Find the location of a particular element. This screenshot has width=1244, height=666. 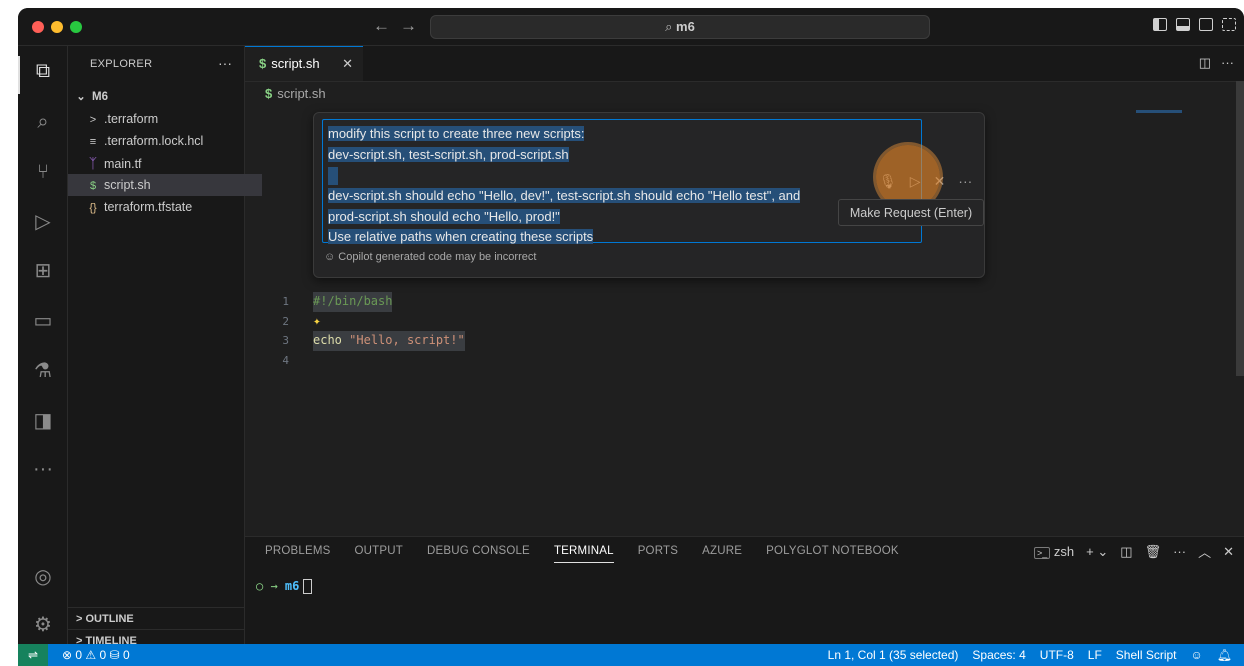

cursor-position: Ln 1, Col 1 (35 selected) is located at coordinates (893, 655).